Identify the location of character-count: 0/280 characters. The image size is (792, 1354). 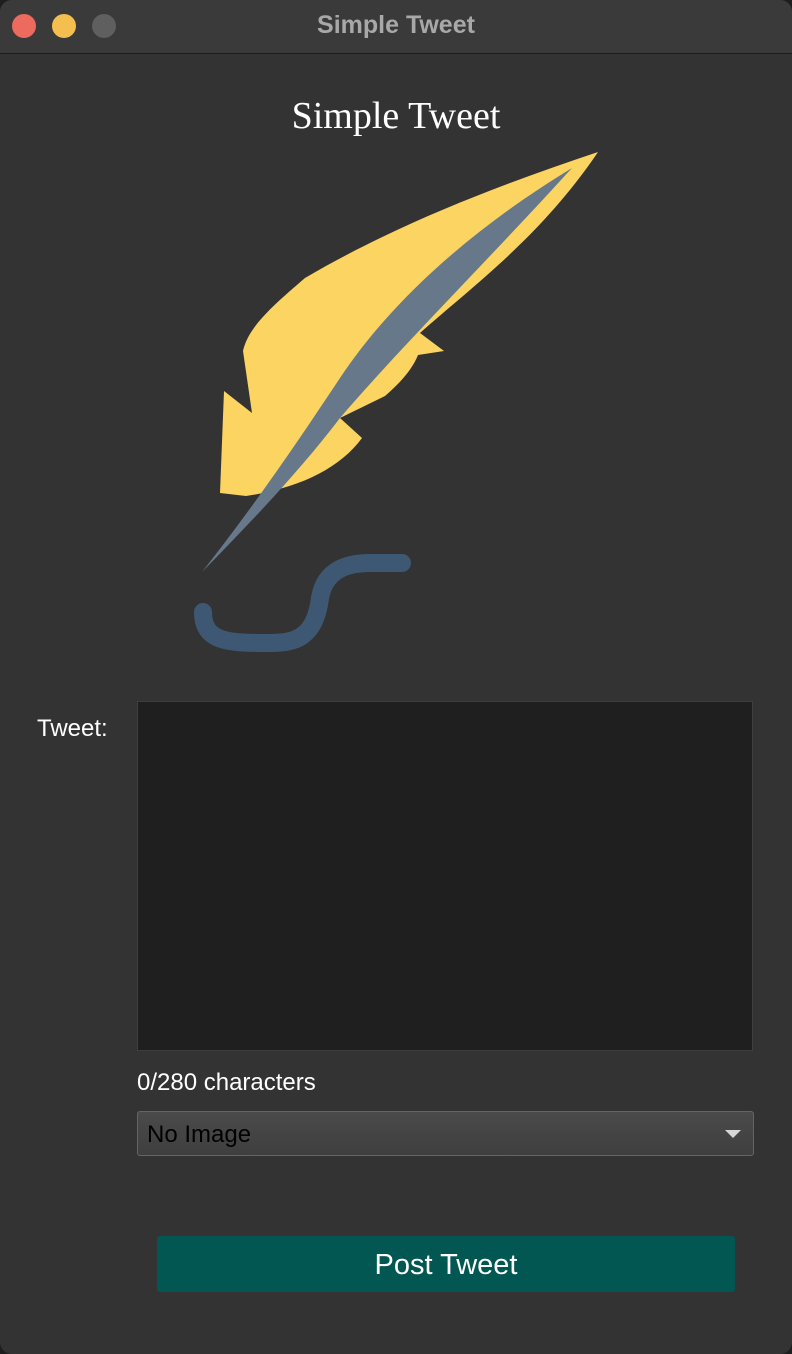
(226, 1082).